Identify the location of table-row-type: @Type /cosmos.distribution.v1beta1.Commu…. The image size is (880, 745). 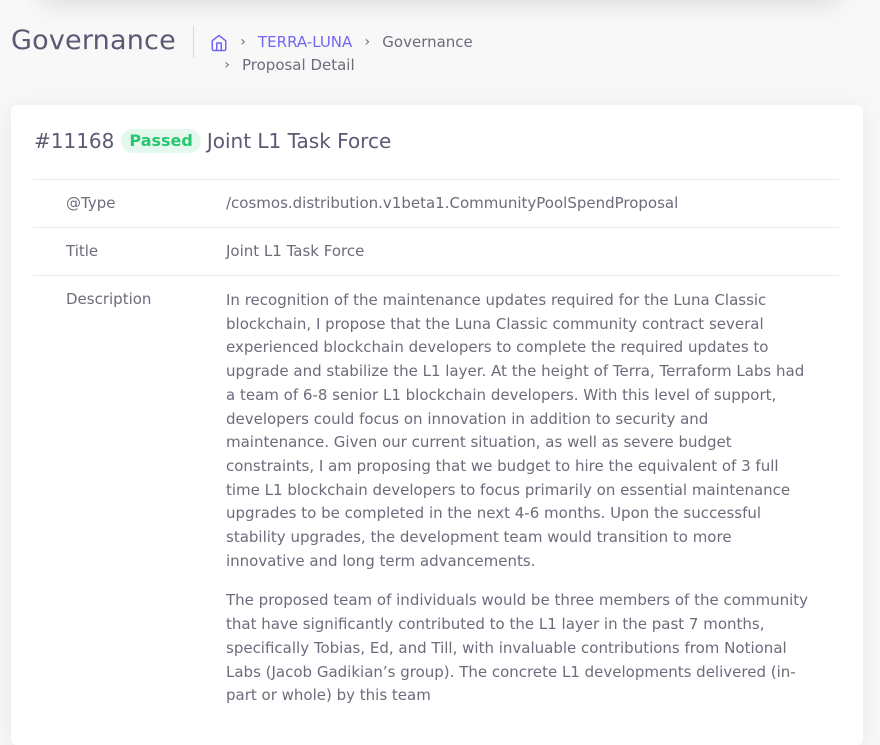
(436, 203).